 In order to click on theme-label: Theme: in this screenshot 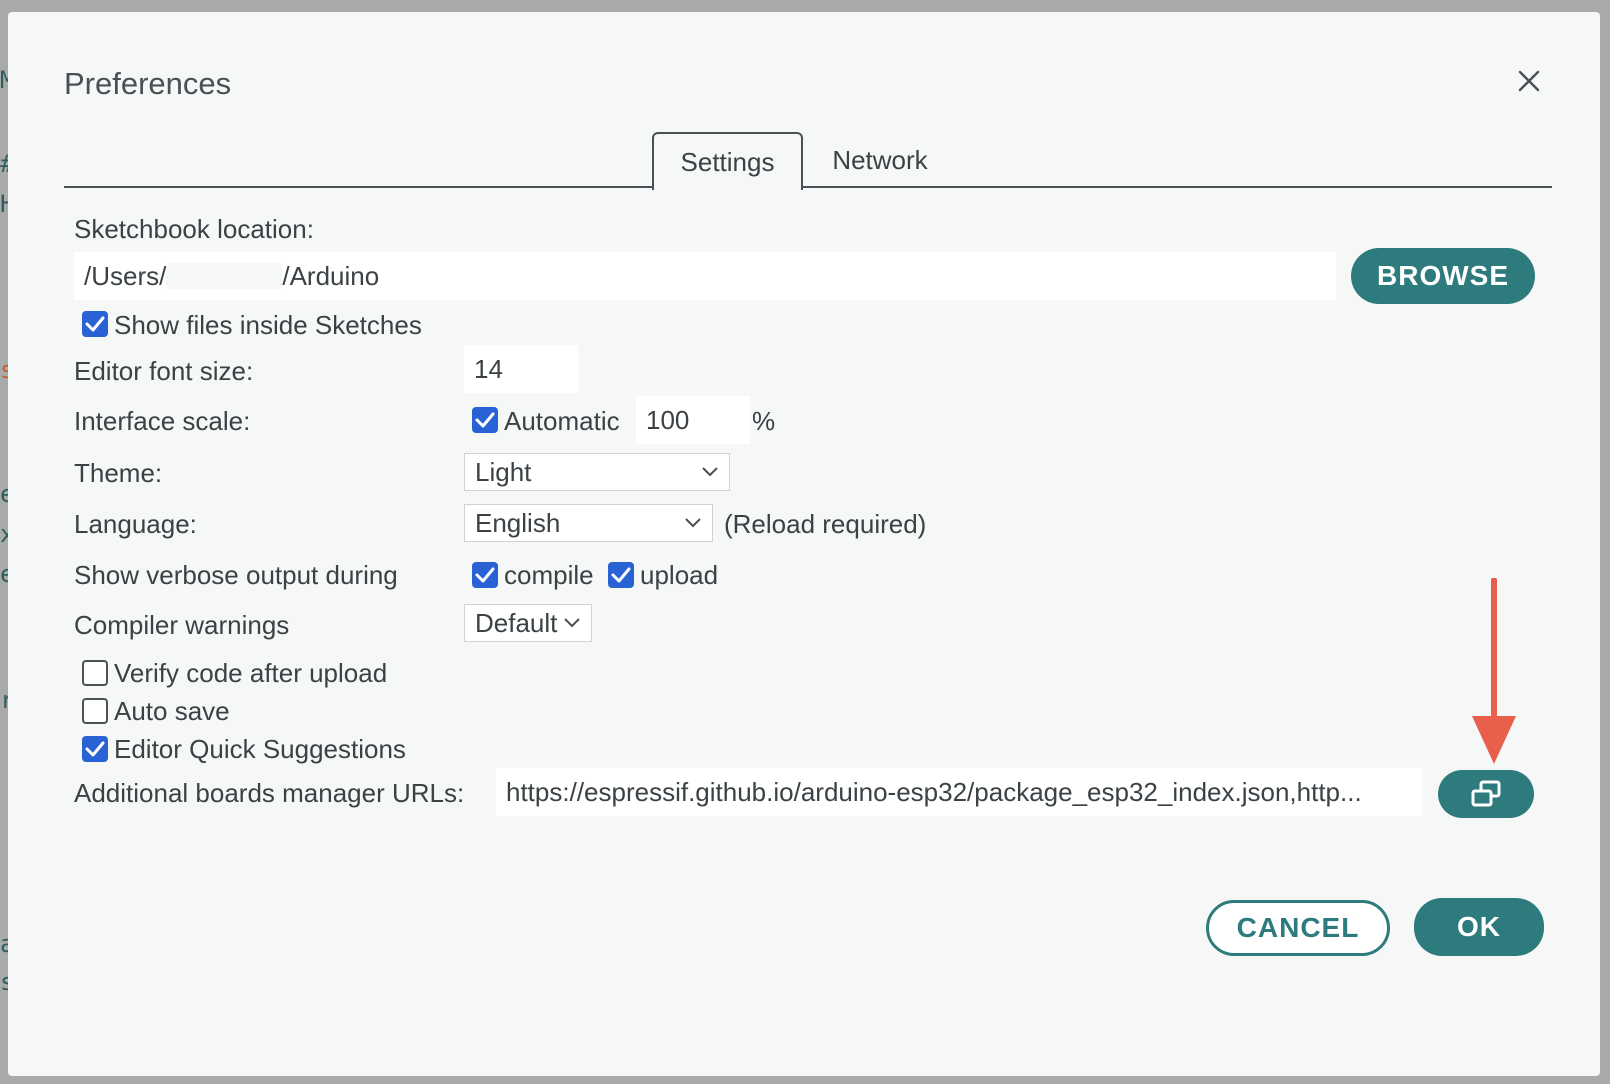, I will do `click(118, 473)`.